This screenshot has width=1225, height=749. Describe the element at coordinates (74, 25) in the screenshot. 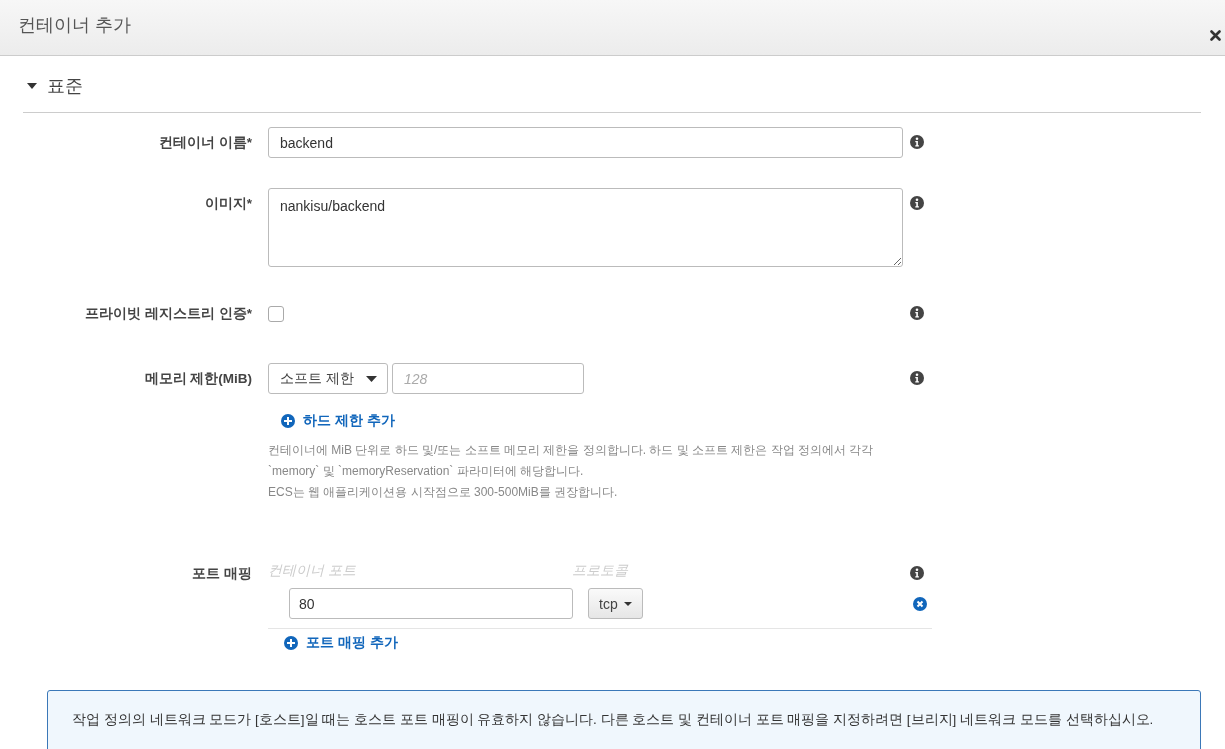

I see `dialog-title: 컨테이너 추가` at that location.